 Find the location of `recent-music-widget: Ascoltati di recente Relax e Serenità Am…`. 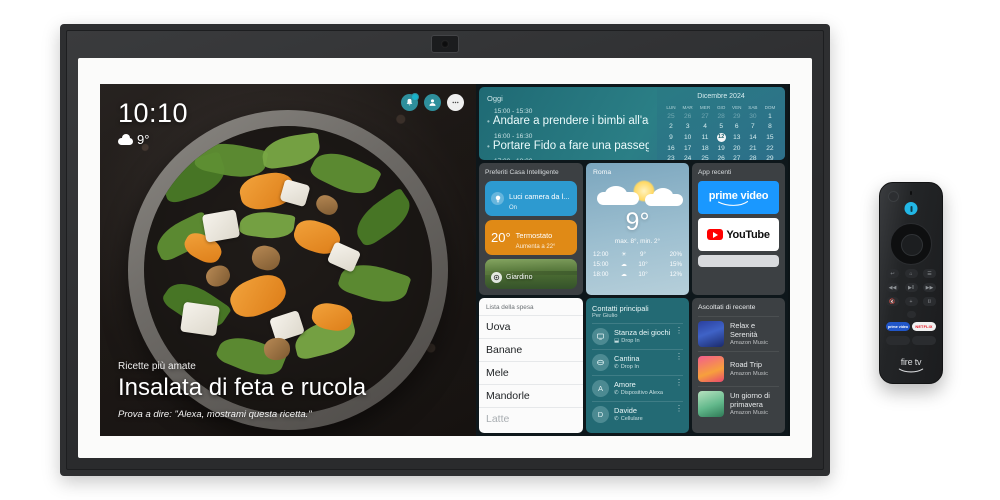

recent-music-widget: Ascoltati di recente Relax e Serenità Am… is located at coordinates (738, 365).